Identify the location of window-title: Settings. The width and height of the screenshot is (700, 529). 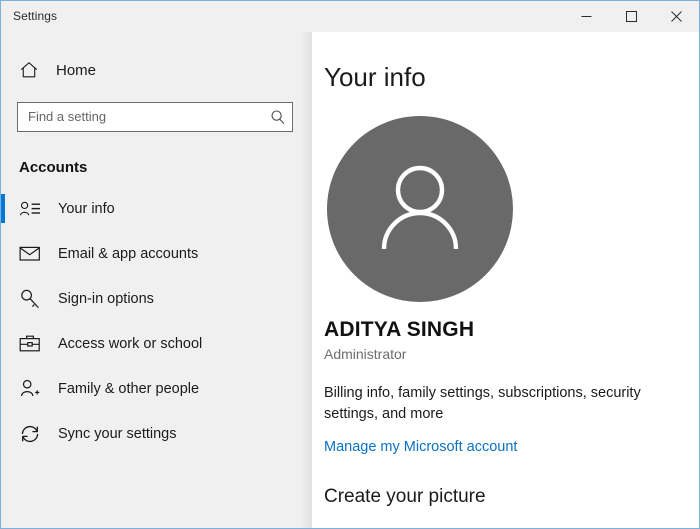
(35, 16).